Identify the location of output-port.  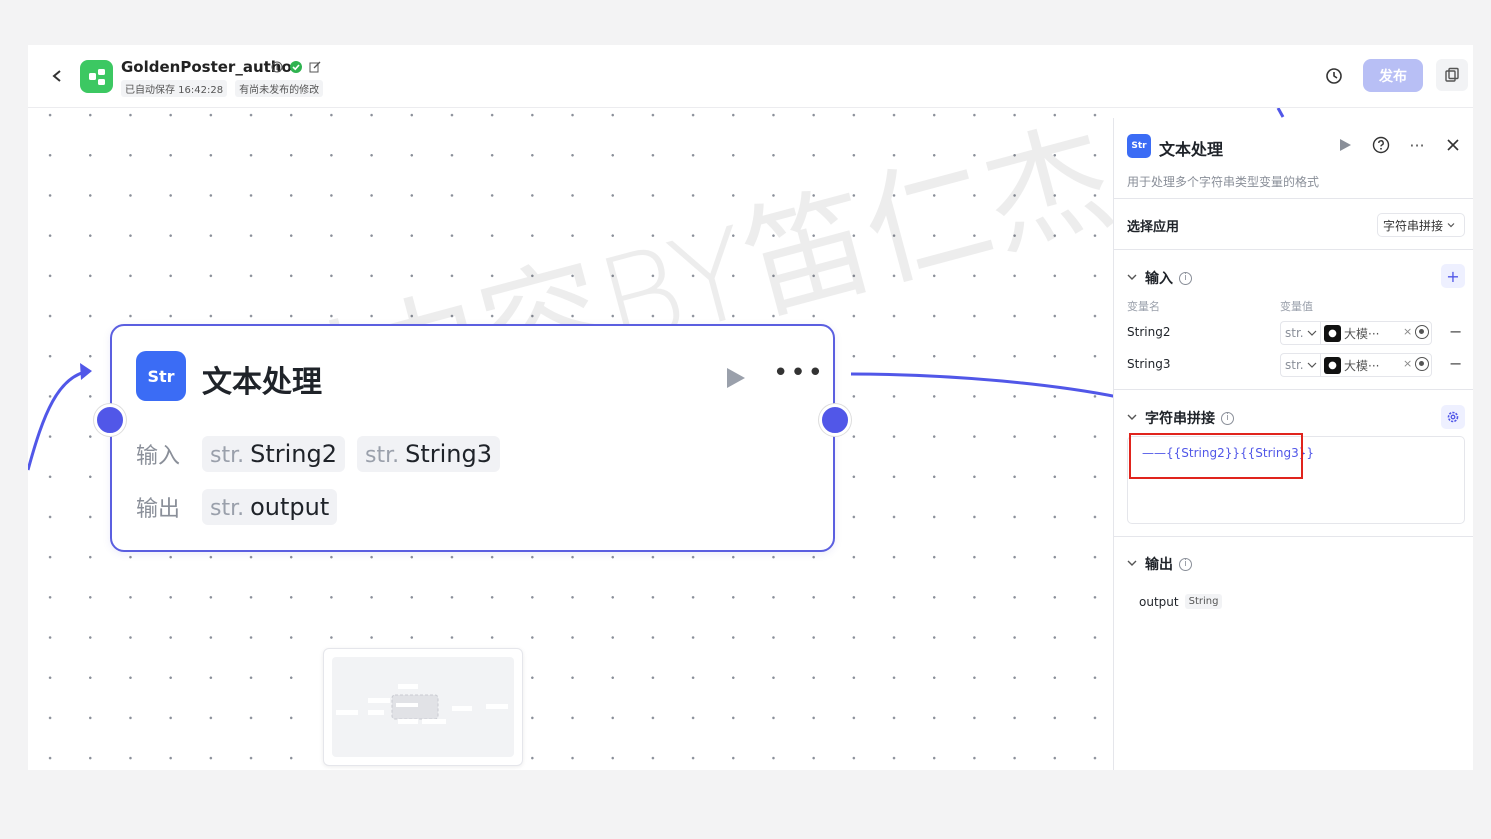
(835, 420).